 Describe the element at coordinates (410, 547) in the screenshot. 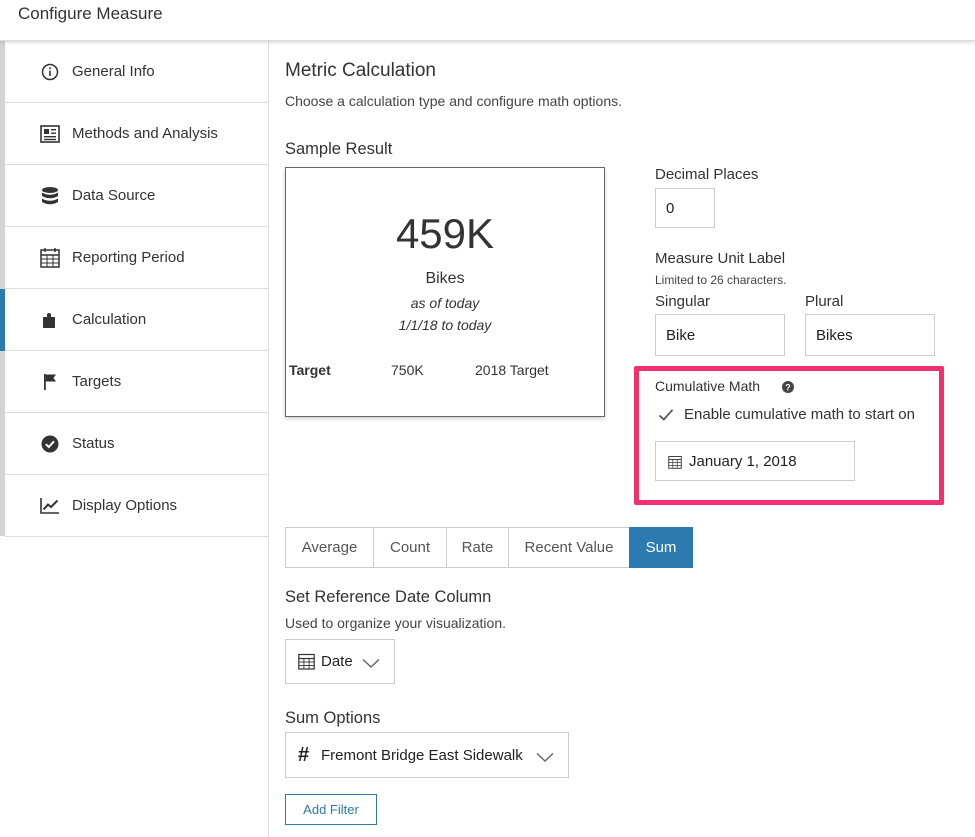

I see `calc-type-count: Count` at that location.